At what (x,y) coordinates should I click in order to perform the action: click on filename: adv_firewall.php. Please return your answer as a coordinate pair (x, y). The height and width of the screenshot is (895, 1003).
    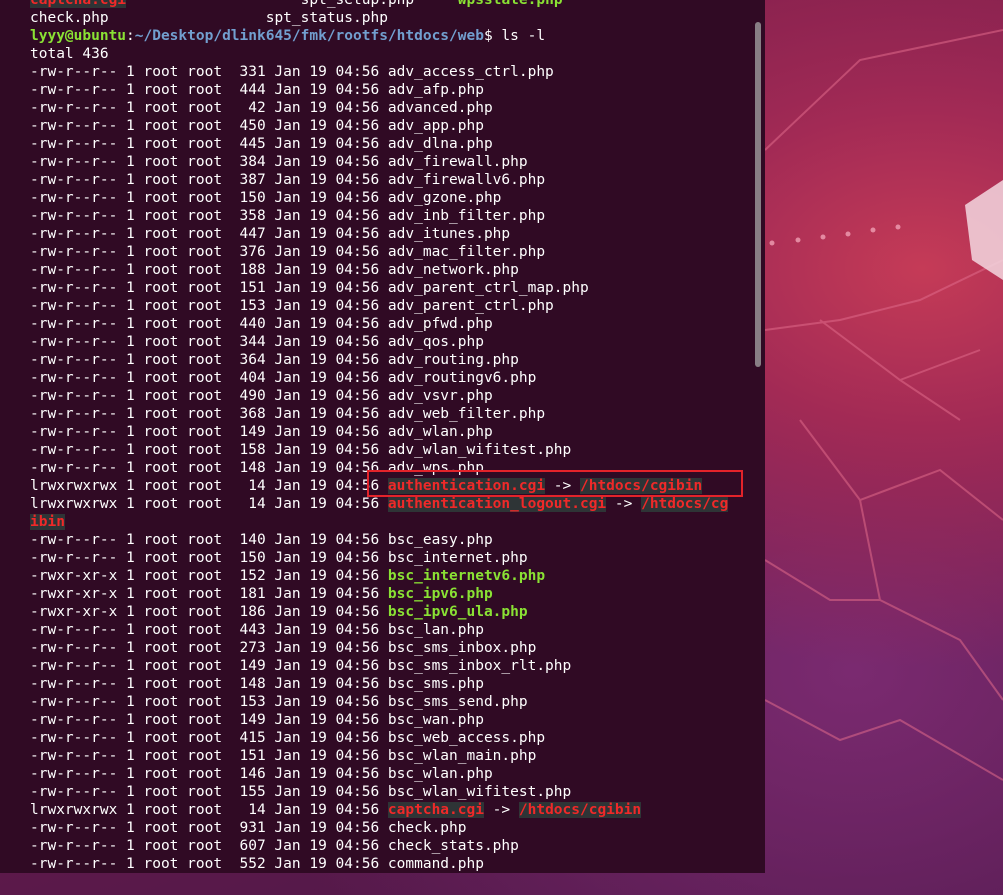
    Looking at the image, I should click on (457, 162).